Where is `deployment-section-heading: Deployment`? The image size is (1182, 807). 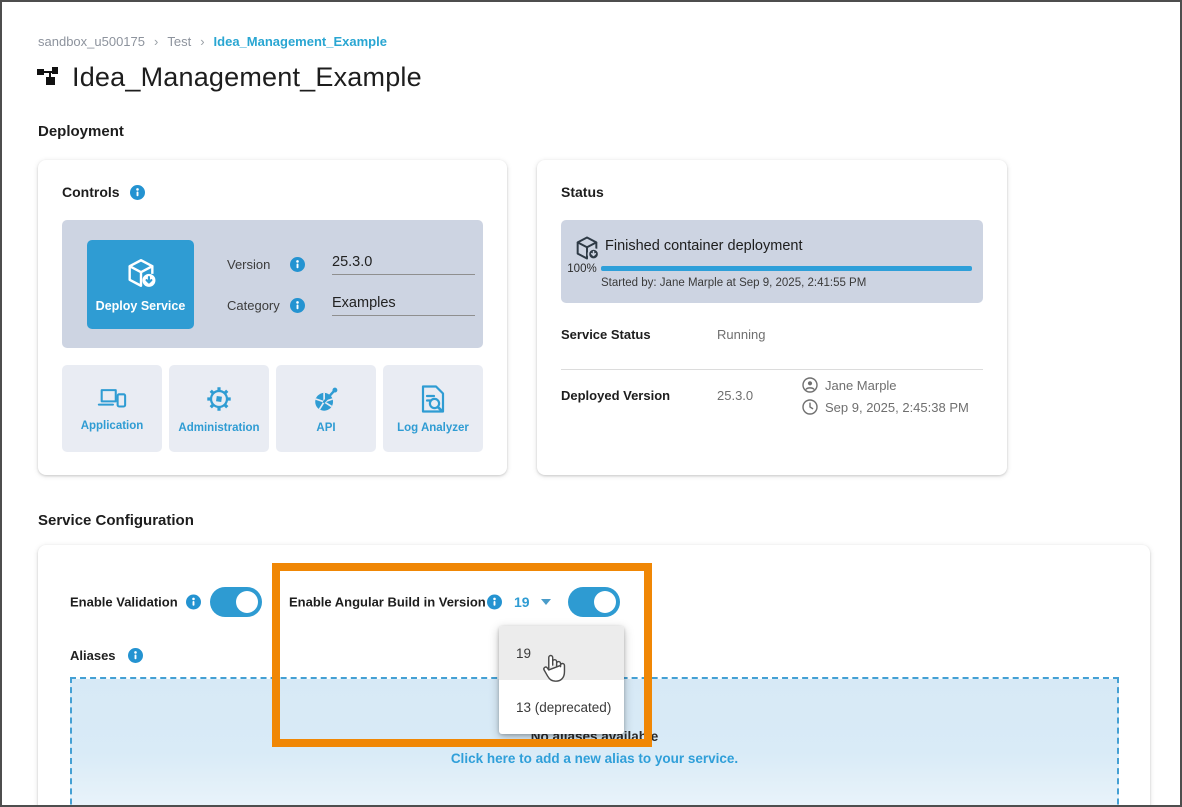
deployment-section-heading: Deployment is located at coordinates (81, 131).